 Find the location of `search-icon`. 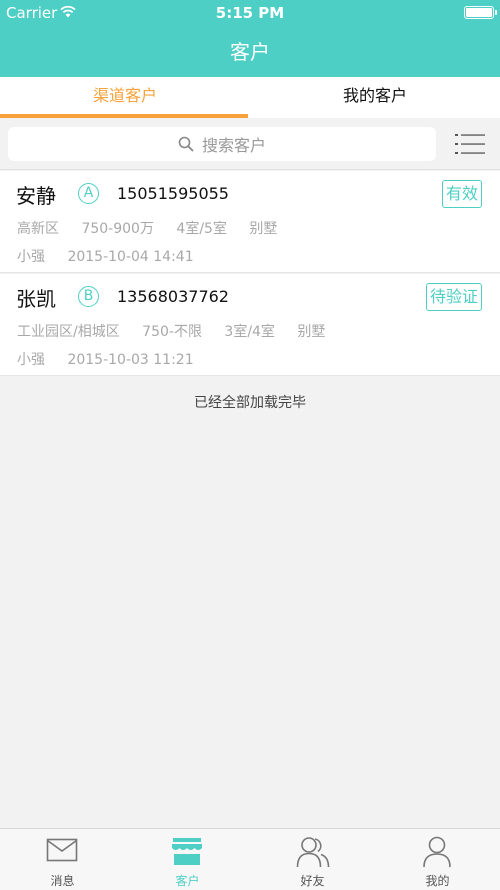

search-icon is located at coordinates (186, 144).